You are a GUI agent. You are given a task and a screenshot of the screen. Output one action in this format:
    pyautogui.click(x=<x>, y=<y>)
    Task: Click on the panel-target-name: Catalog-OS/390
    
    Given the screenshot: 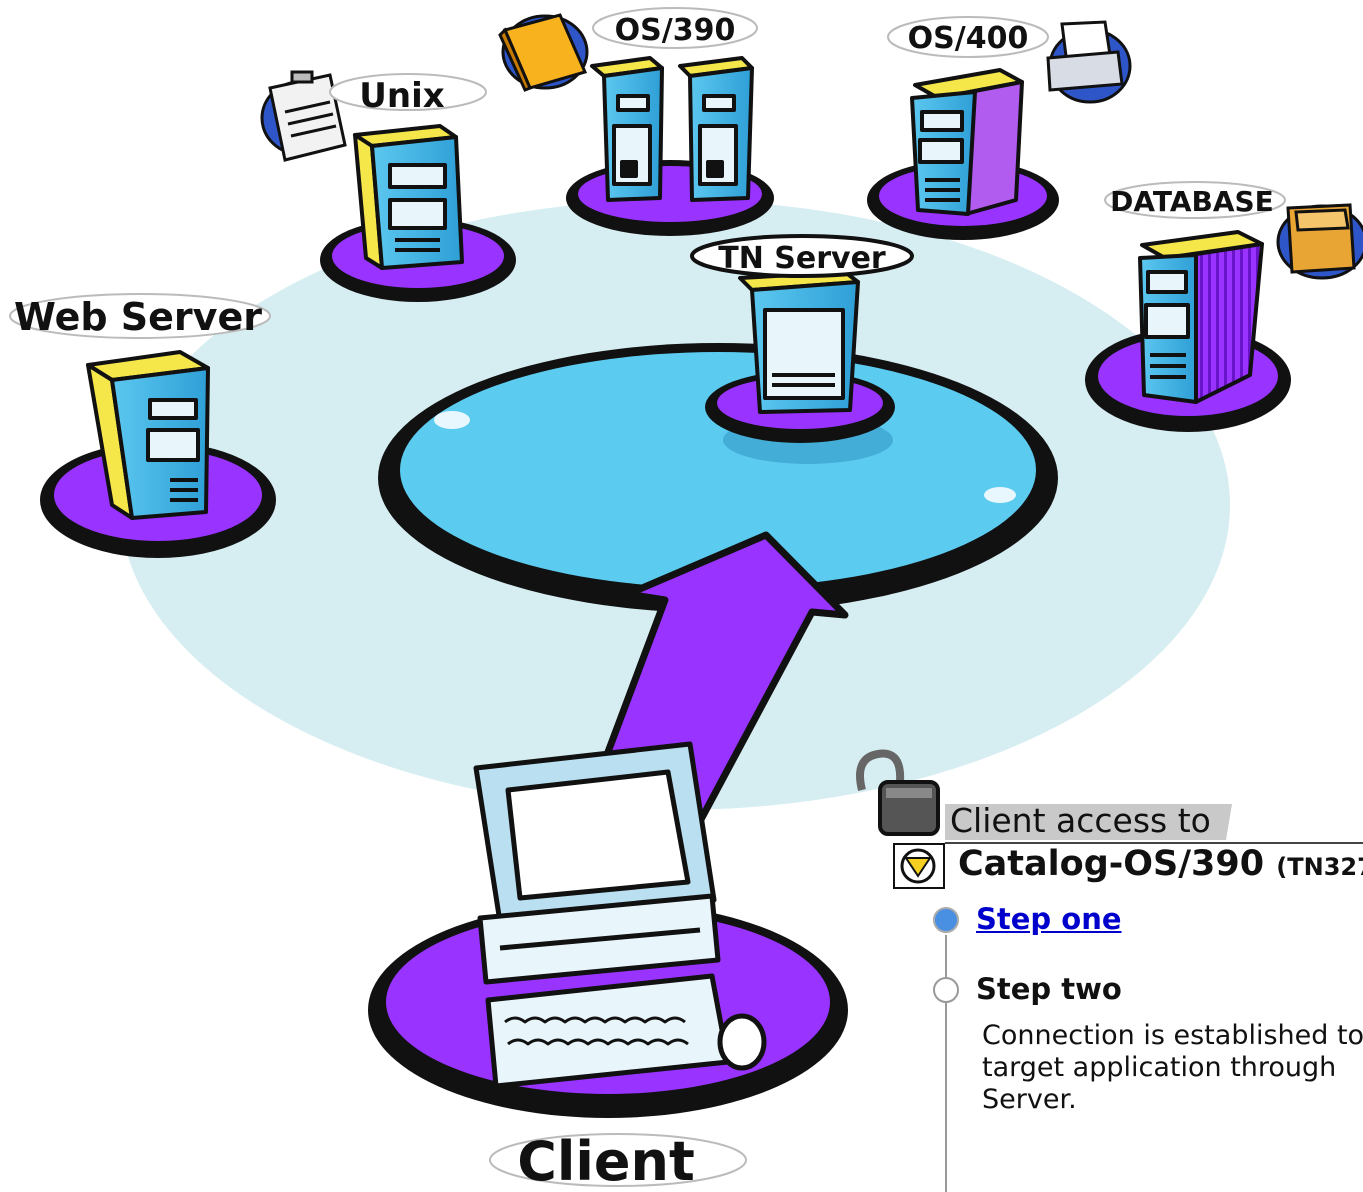 What is the action you would take?
    pyautogui.click(x=1111, y=864)
    